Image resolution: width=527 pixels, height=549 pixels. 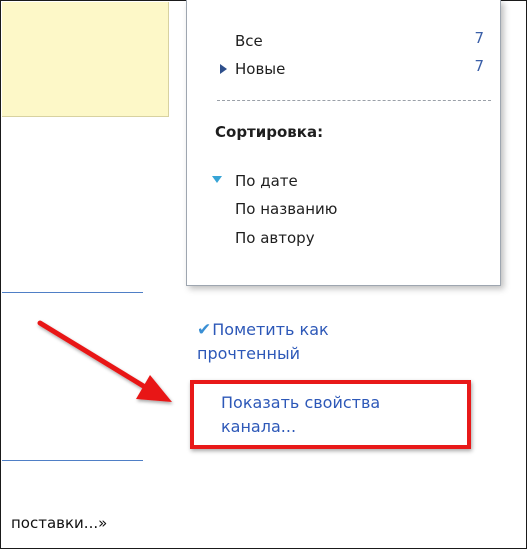 I want to click on pointer-arrow-icon, so click(x=104, y=361).